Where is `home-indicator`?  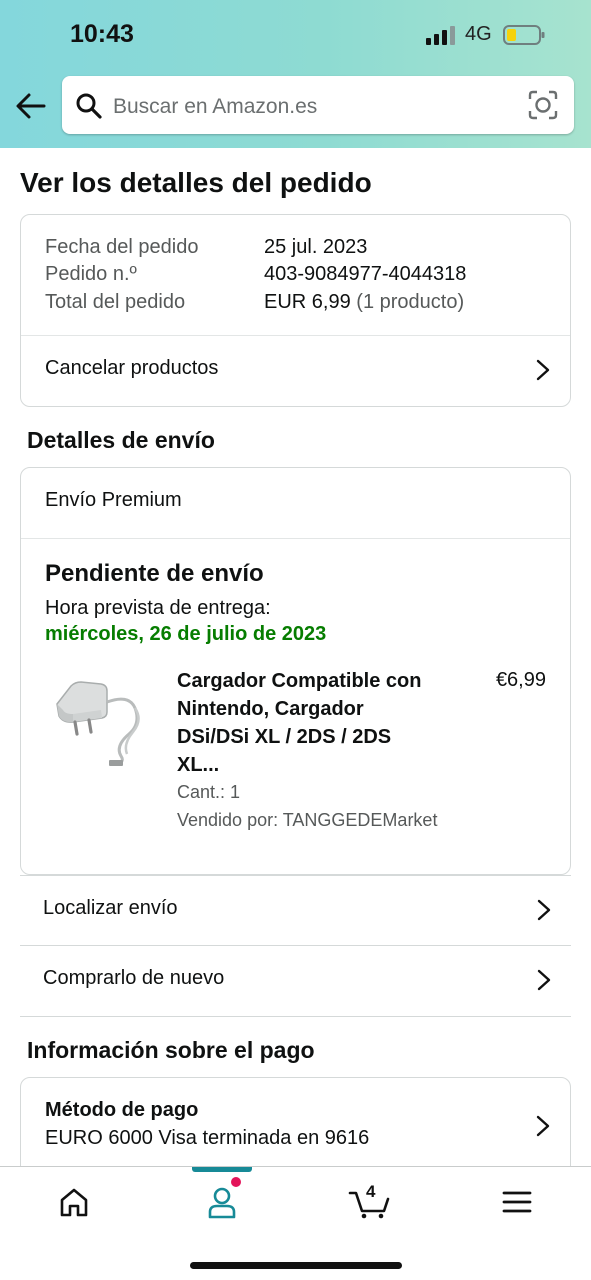
home-indicator is located at coordinates (296, 1265).